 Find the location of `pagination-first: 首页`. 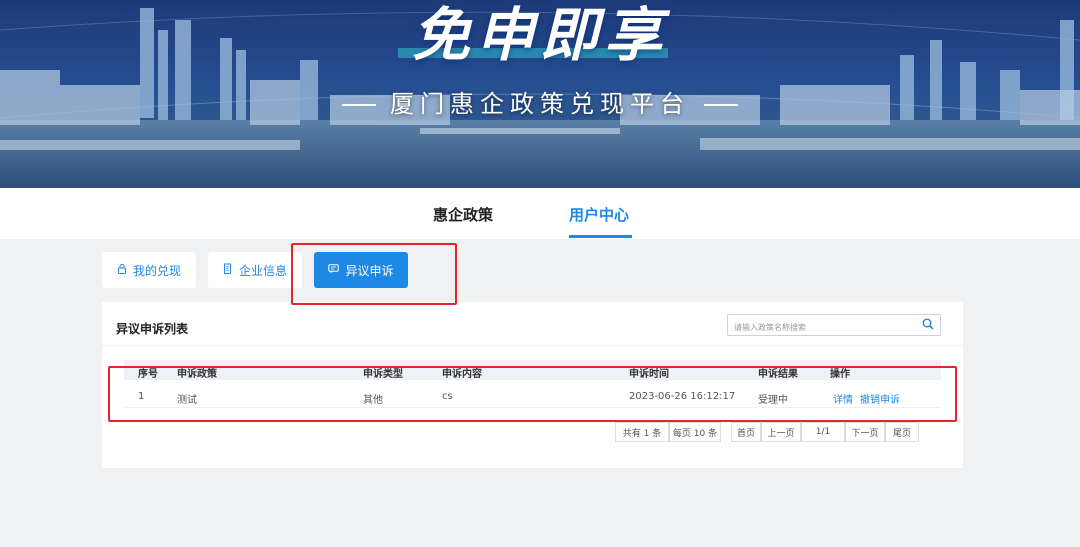

pagination-first: 首页 is located at coordinates (746, 432).